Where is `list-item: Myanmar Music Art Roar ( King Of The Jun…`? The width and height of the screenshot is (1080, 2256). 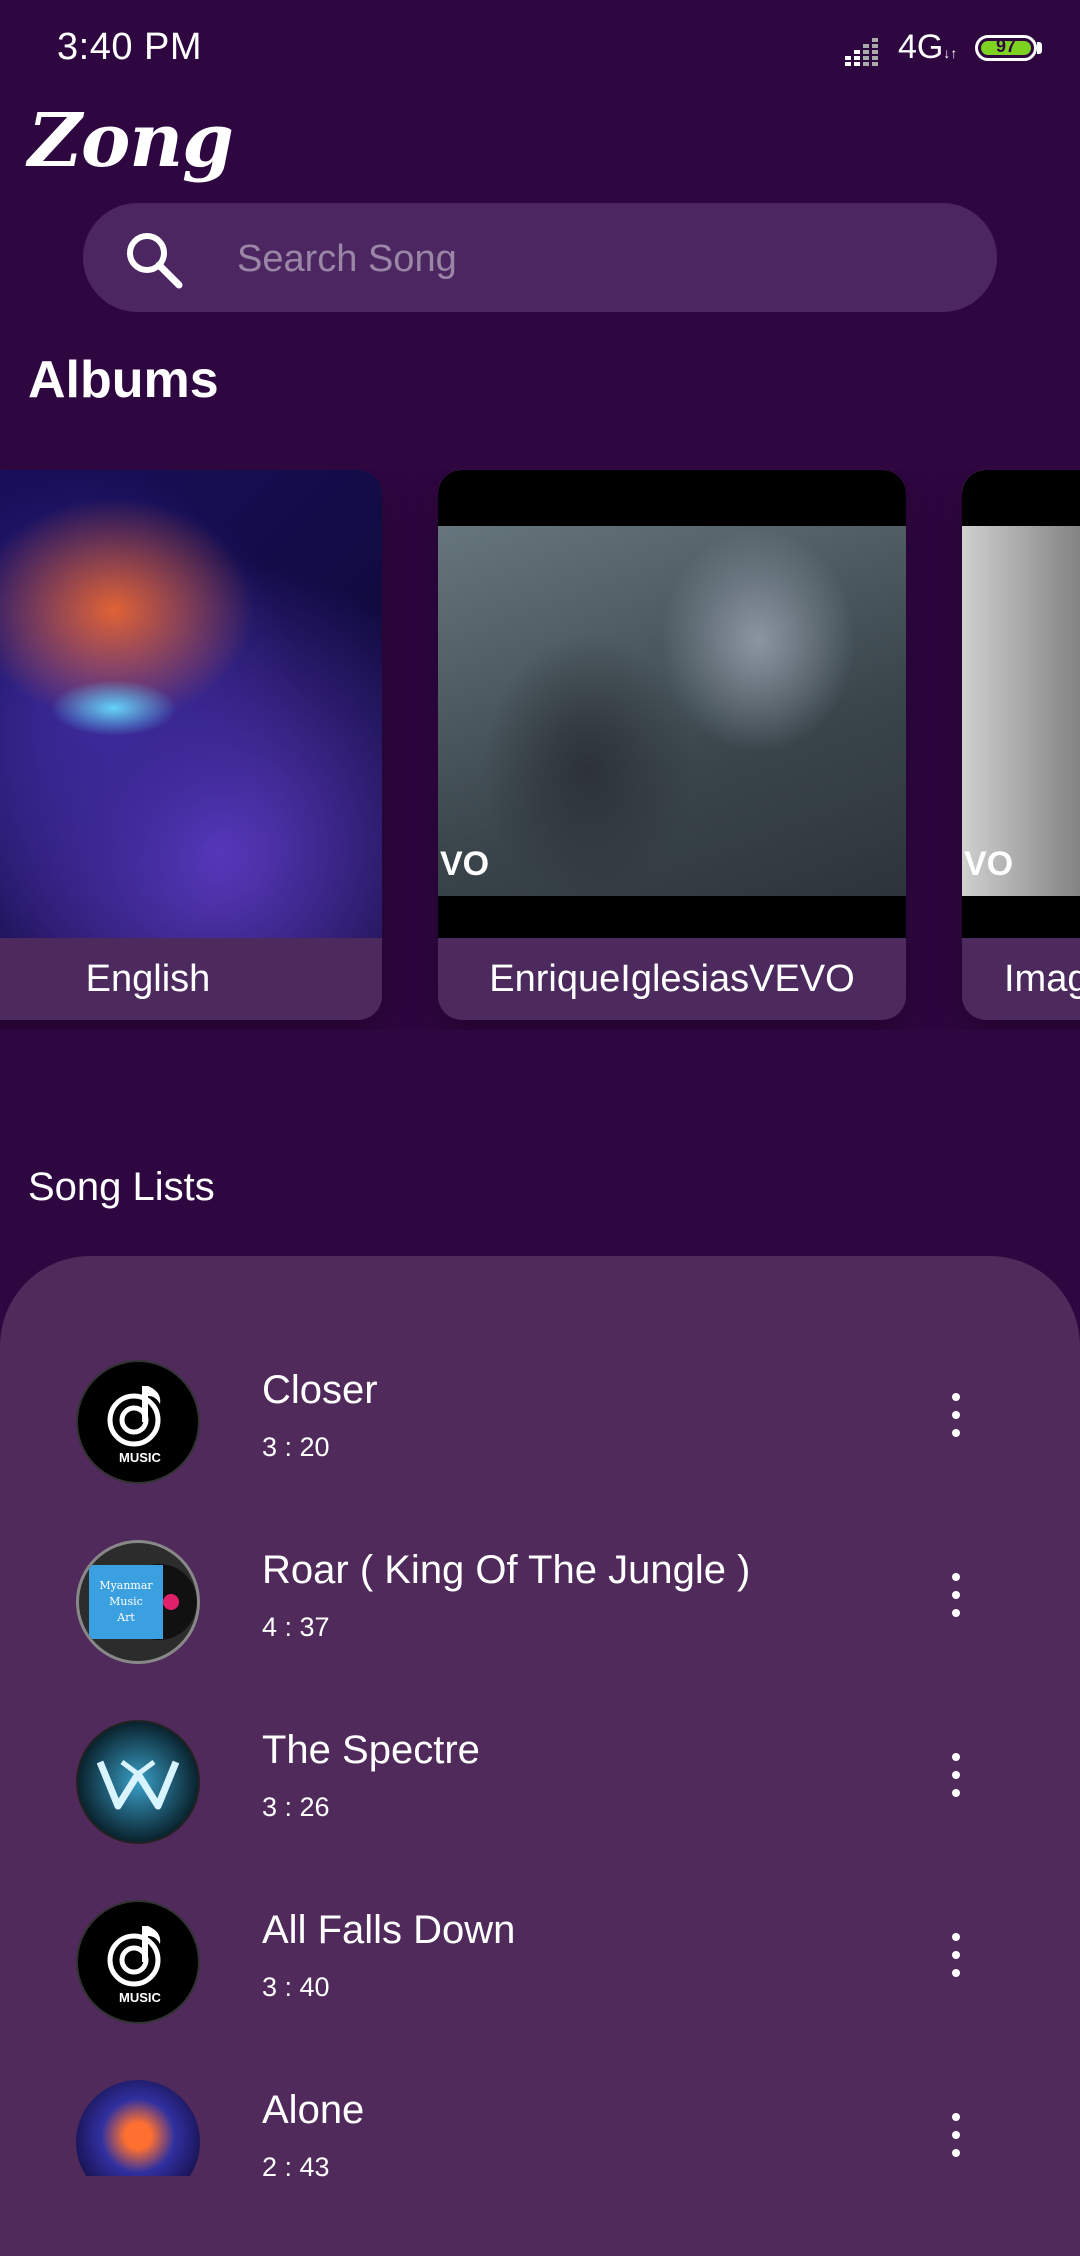 list-item: Myanmar Music Art Roar ( King Of The Jun… is located at coordinates (540, 1615).